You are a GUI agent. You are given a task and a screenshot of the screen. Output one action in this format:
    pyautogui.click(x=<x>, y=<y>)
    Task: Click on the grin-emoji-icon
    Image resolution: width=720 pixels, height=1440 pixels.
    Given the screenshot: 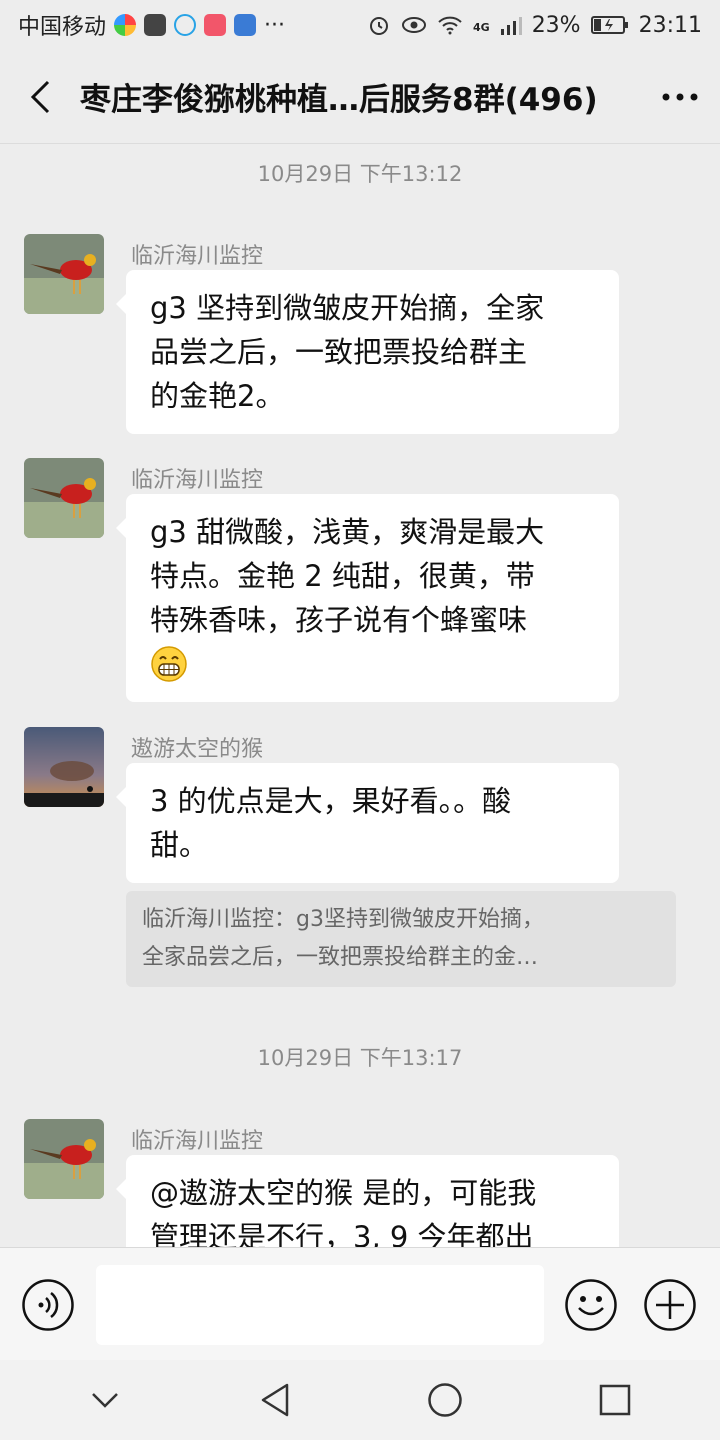 What is the action you would take?
    pyautogui.click(x=169, y=664)
    